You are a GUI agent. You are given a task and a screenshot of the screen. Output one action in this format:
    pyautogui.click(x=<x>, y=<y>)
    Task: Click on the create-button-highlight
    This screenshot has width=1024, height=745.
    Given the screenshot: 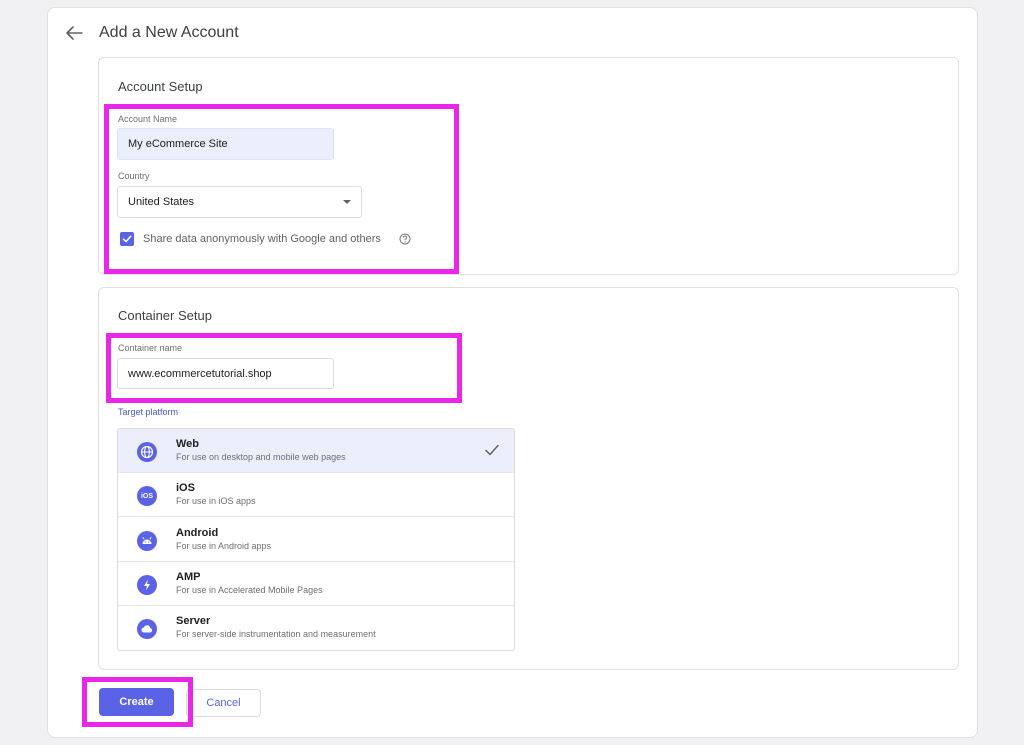 What is the action you would take?
    pyautogui.click(x=137, y=702)
    